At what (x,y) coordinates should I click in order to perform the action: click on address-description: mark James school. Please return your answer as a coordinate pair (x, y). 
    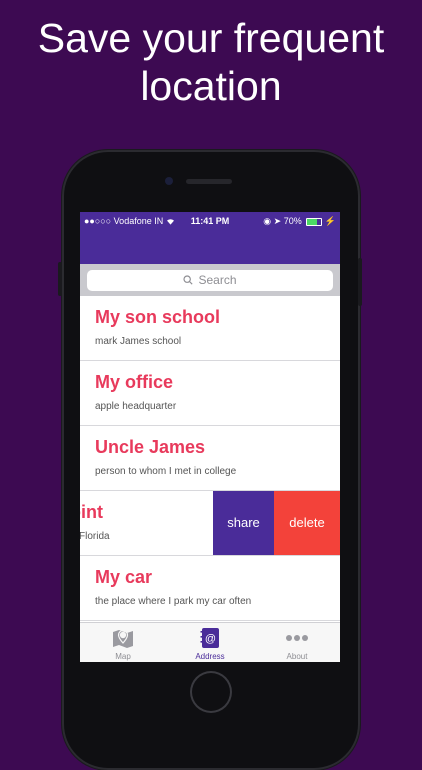
    Looking at the image, I should click on (138, 341).